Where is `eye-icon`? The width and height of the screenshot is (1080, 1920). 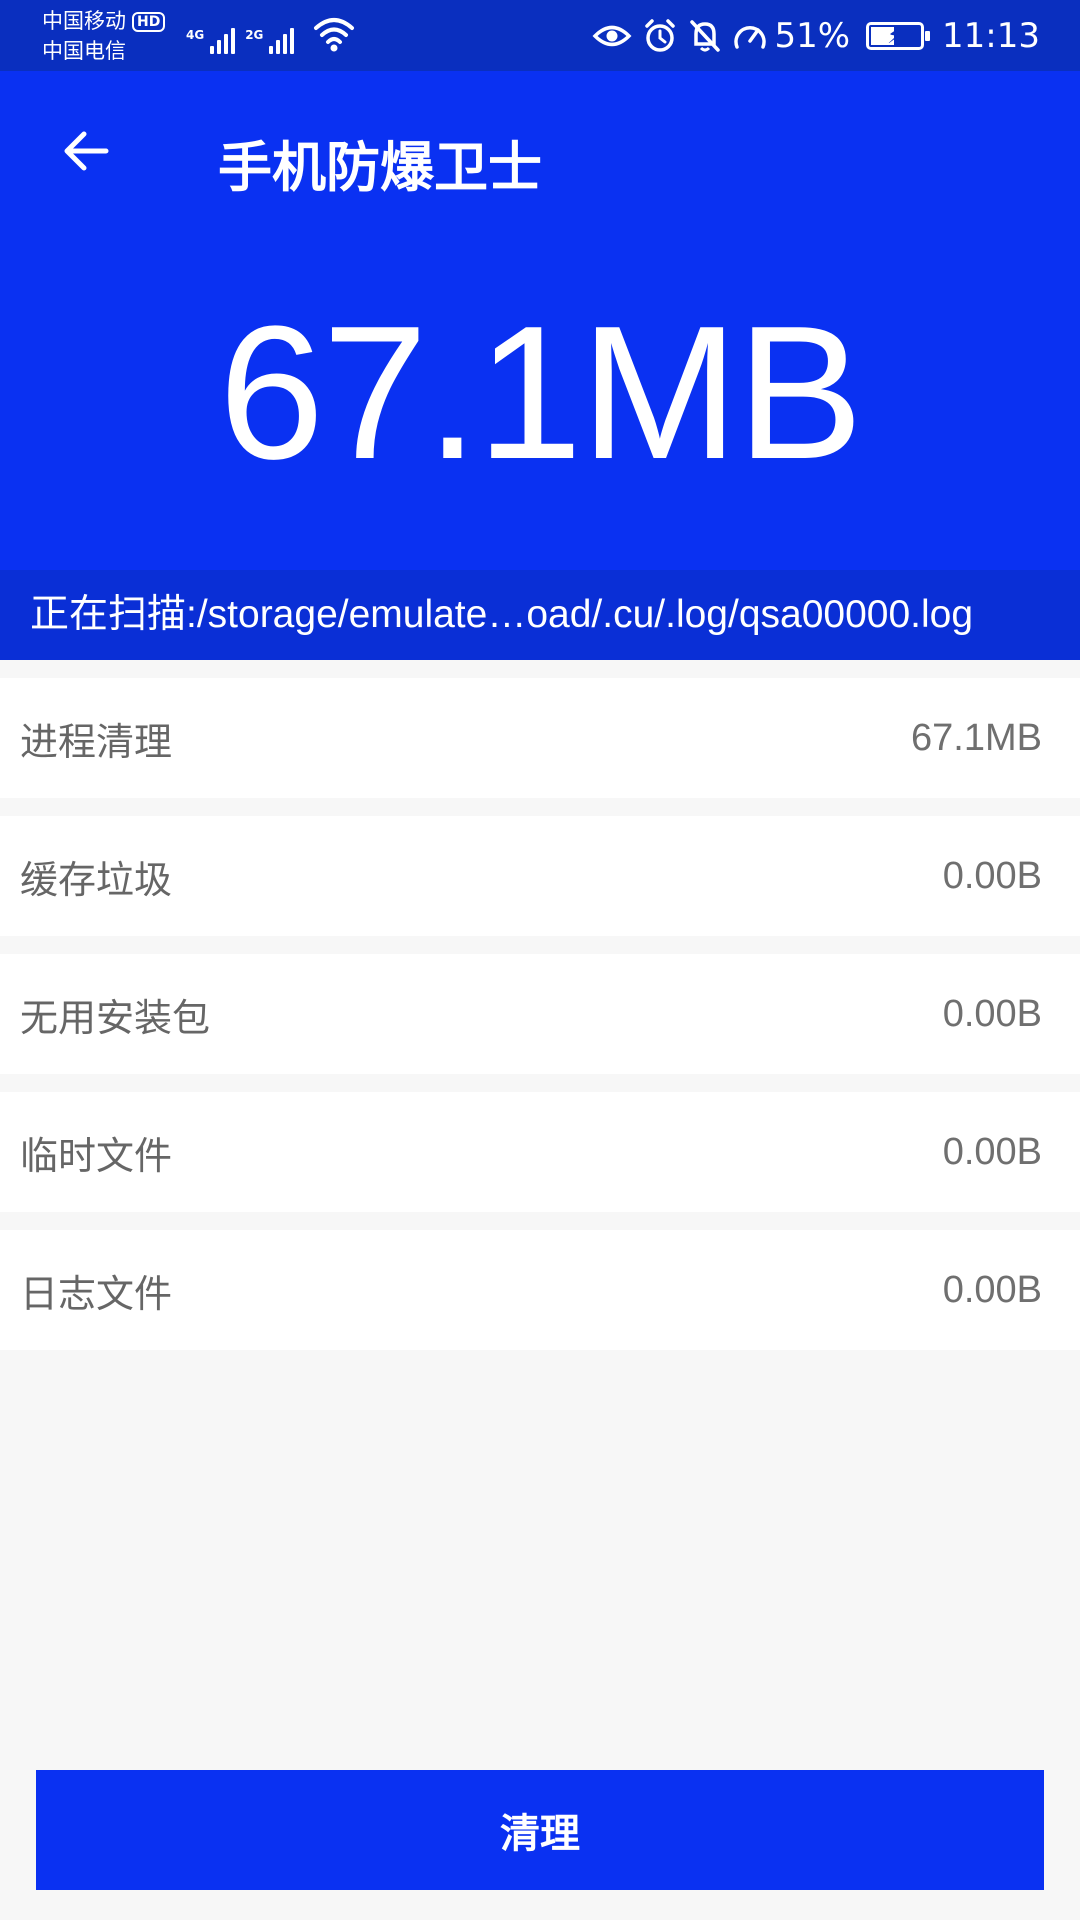
eye-icon is located at coordinates (612, 36).